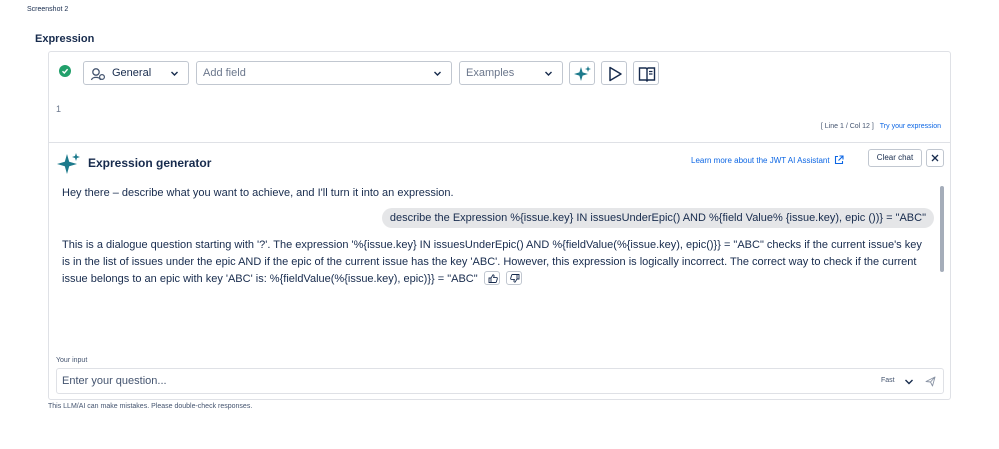 The width and height of the screenshot is (999, 449). Describe the element at coordinates (930, 381) in the screenshot. I see `send-icon` at that location.